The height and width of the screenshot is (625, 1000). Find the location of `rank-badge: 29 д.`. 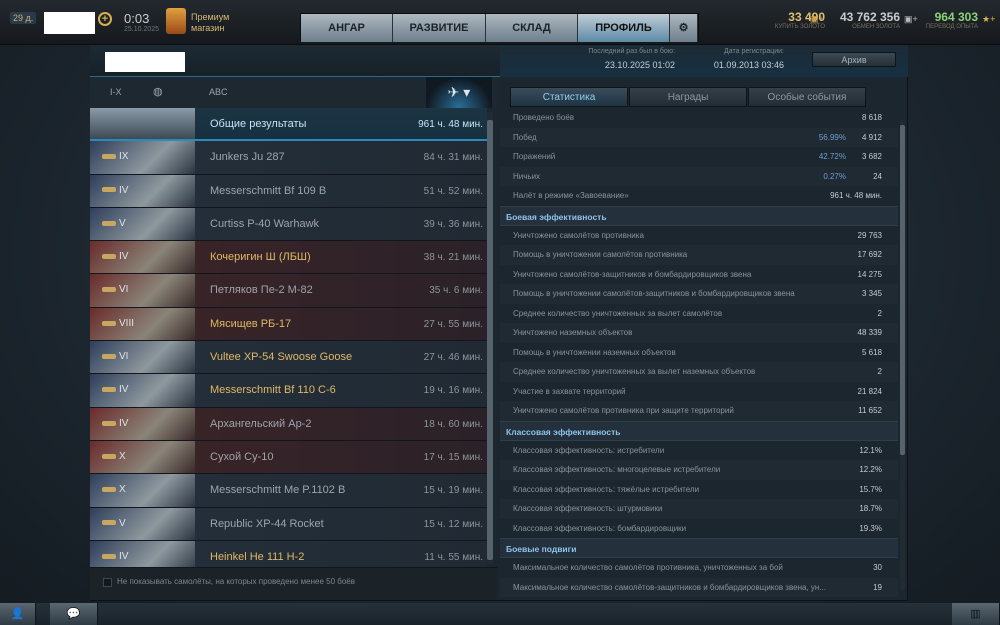

rank-badge: 29 д. is located at coordinates (23, 18).